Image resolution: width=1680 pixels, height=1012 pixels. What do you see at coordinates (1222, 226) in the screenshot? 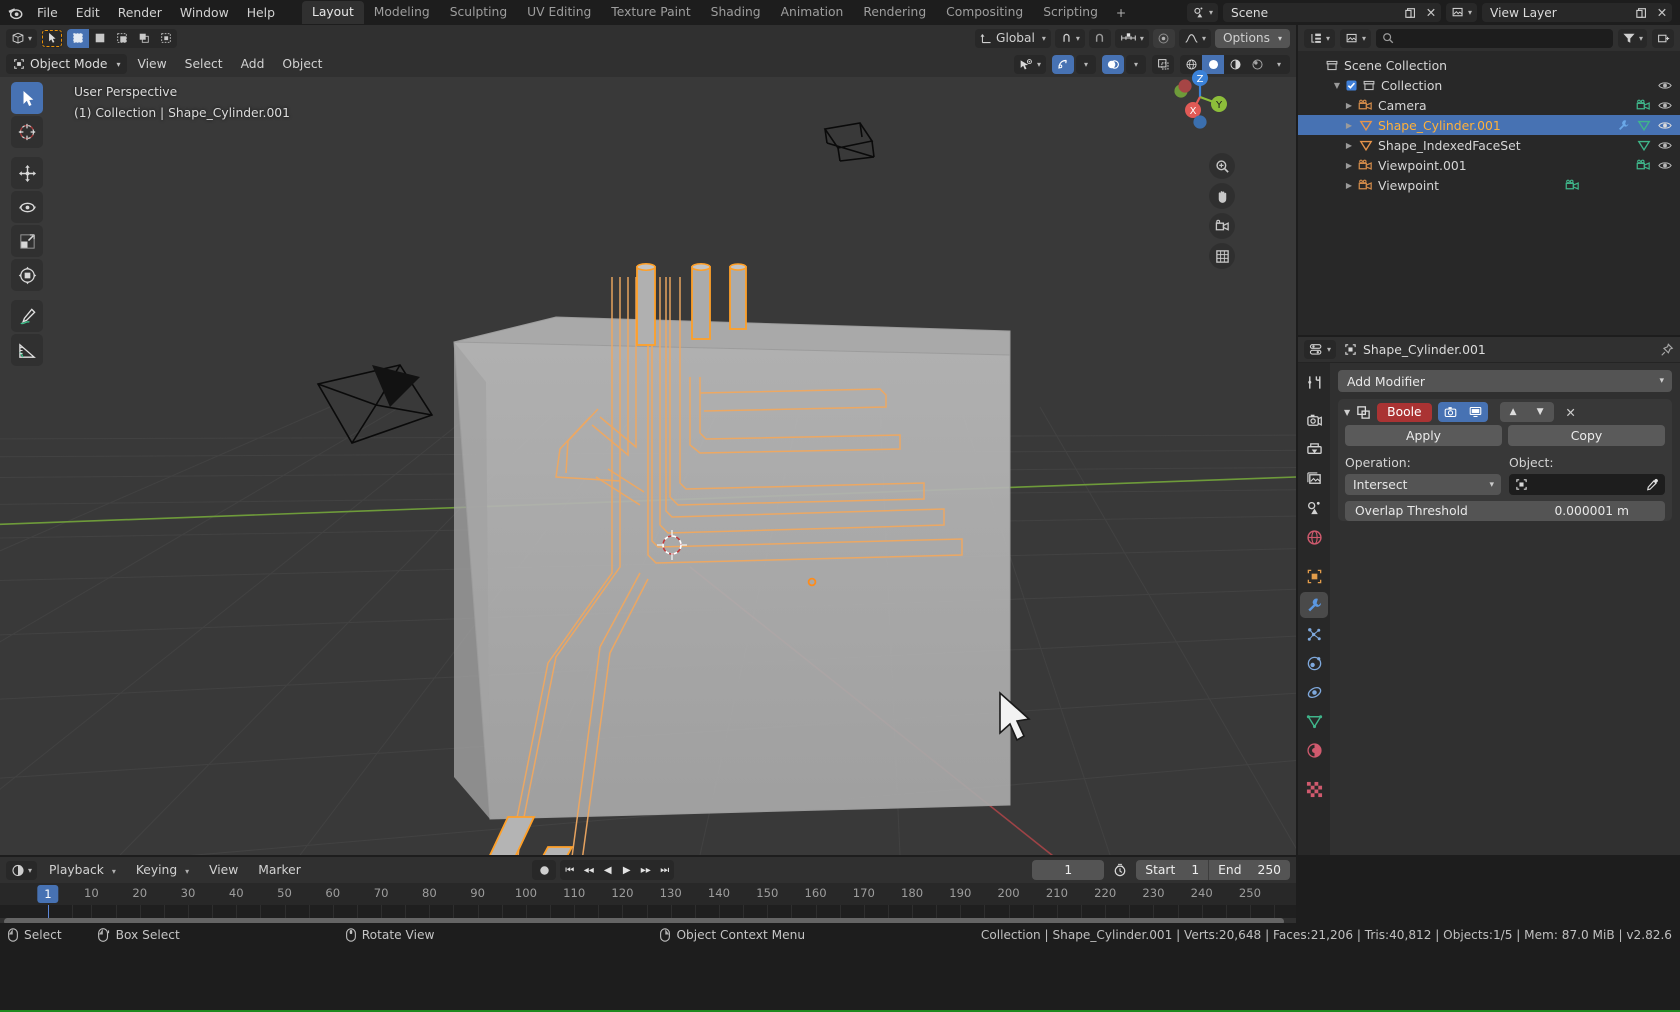
I see `camera-view-icon` at bounding box center [1222, 226].